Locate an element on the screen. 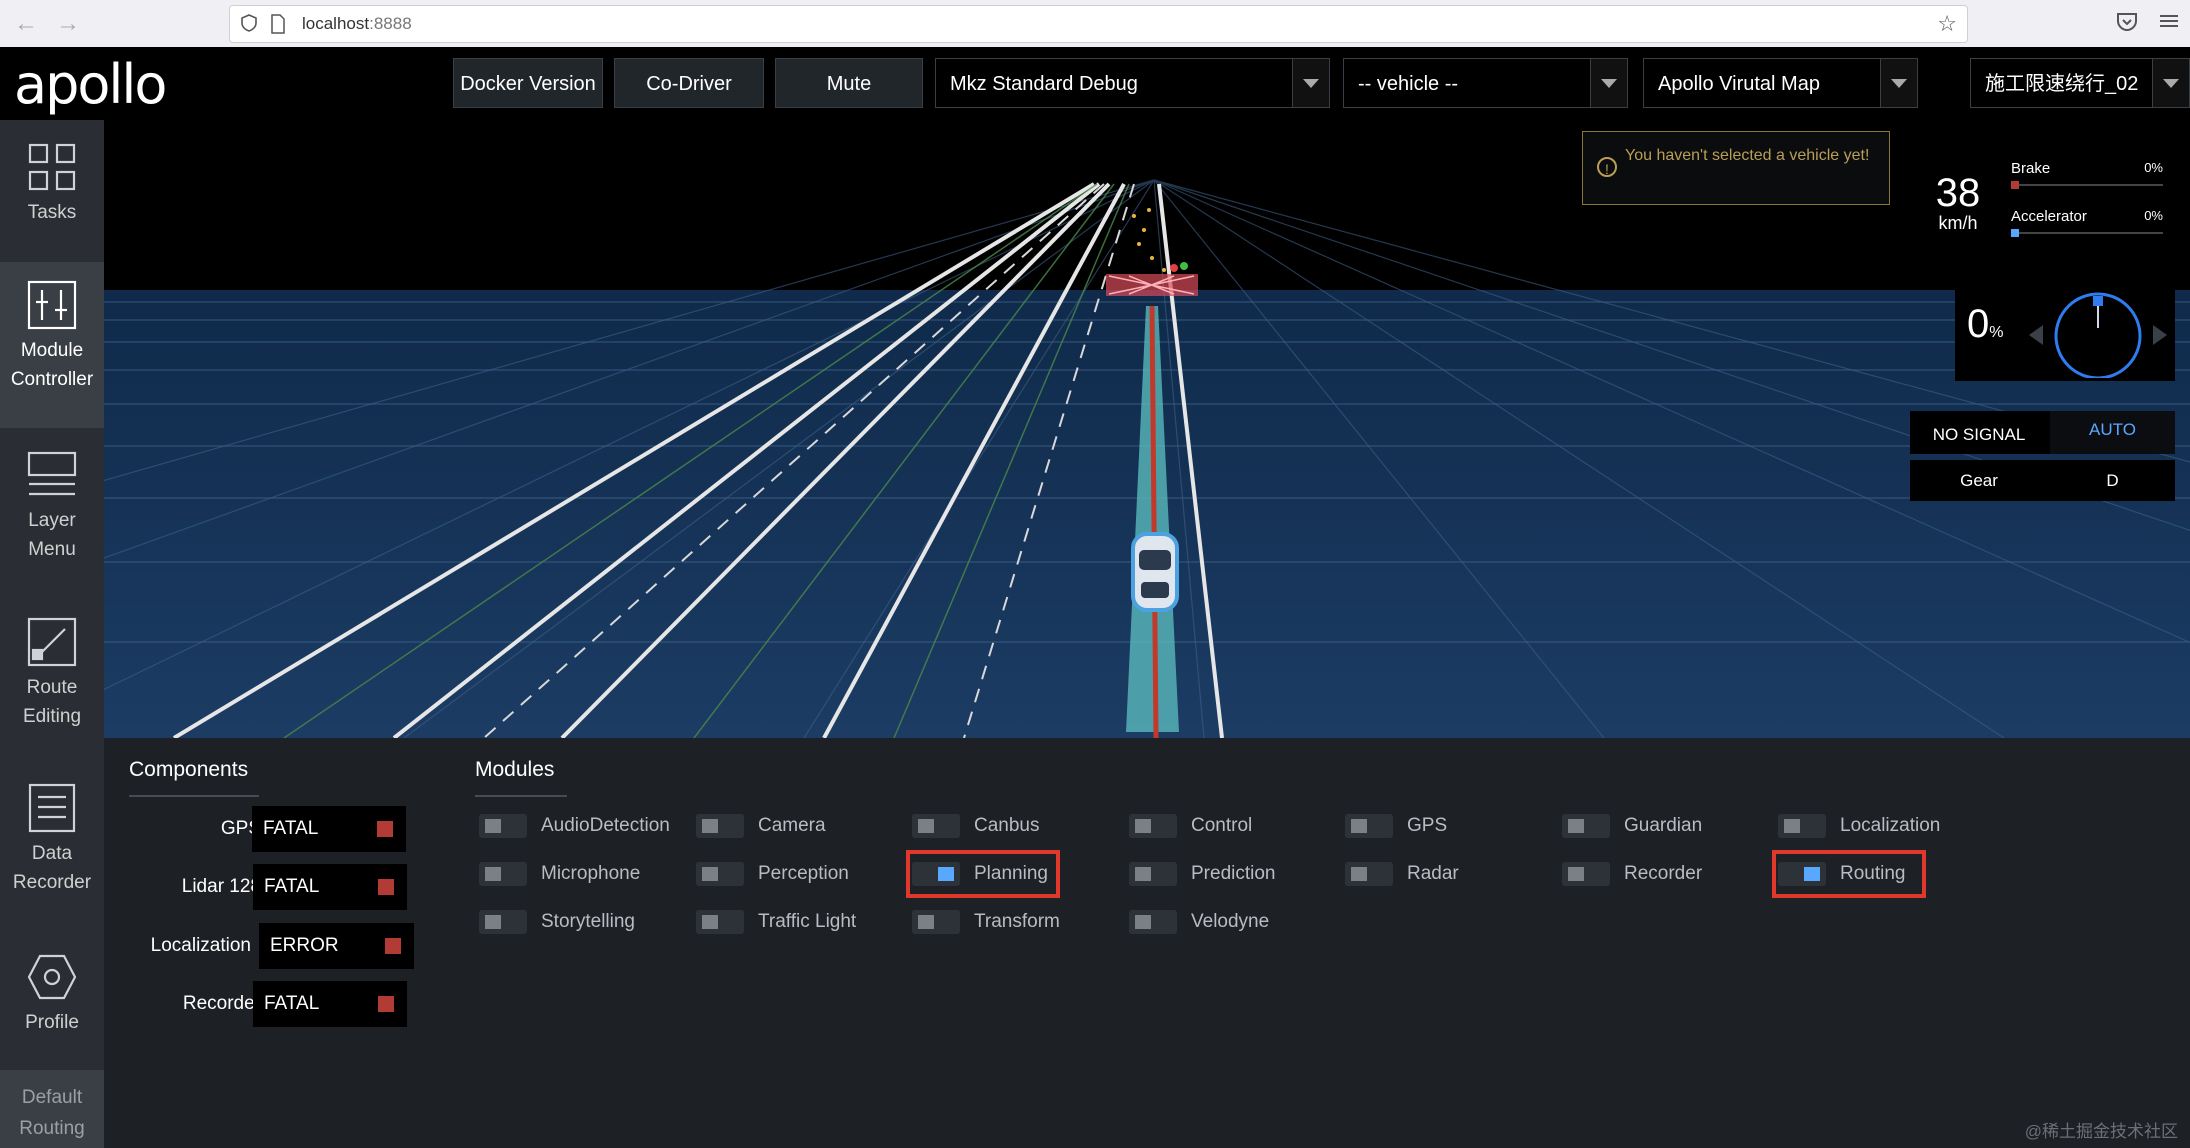 The width and height of the screenshot is (2190, 1148). module-label: GPS is located at coordinates (1427, 825).